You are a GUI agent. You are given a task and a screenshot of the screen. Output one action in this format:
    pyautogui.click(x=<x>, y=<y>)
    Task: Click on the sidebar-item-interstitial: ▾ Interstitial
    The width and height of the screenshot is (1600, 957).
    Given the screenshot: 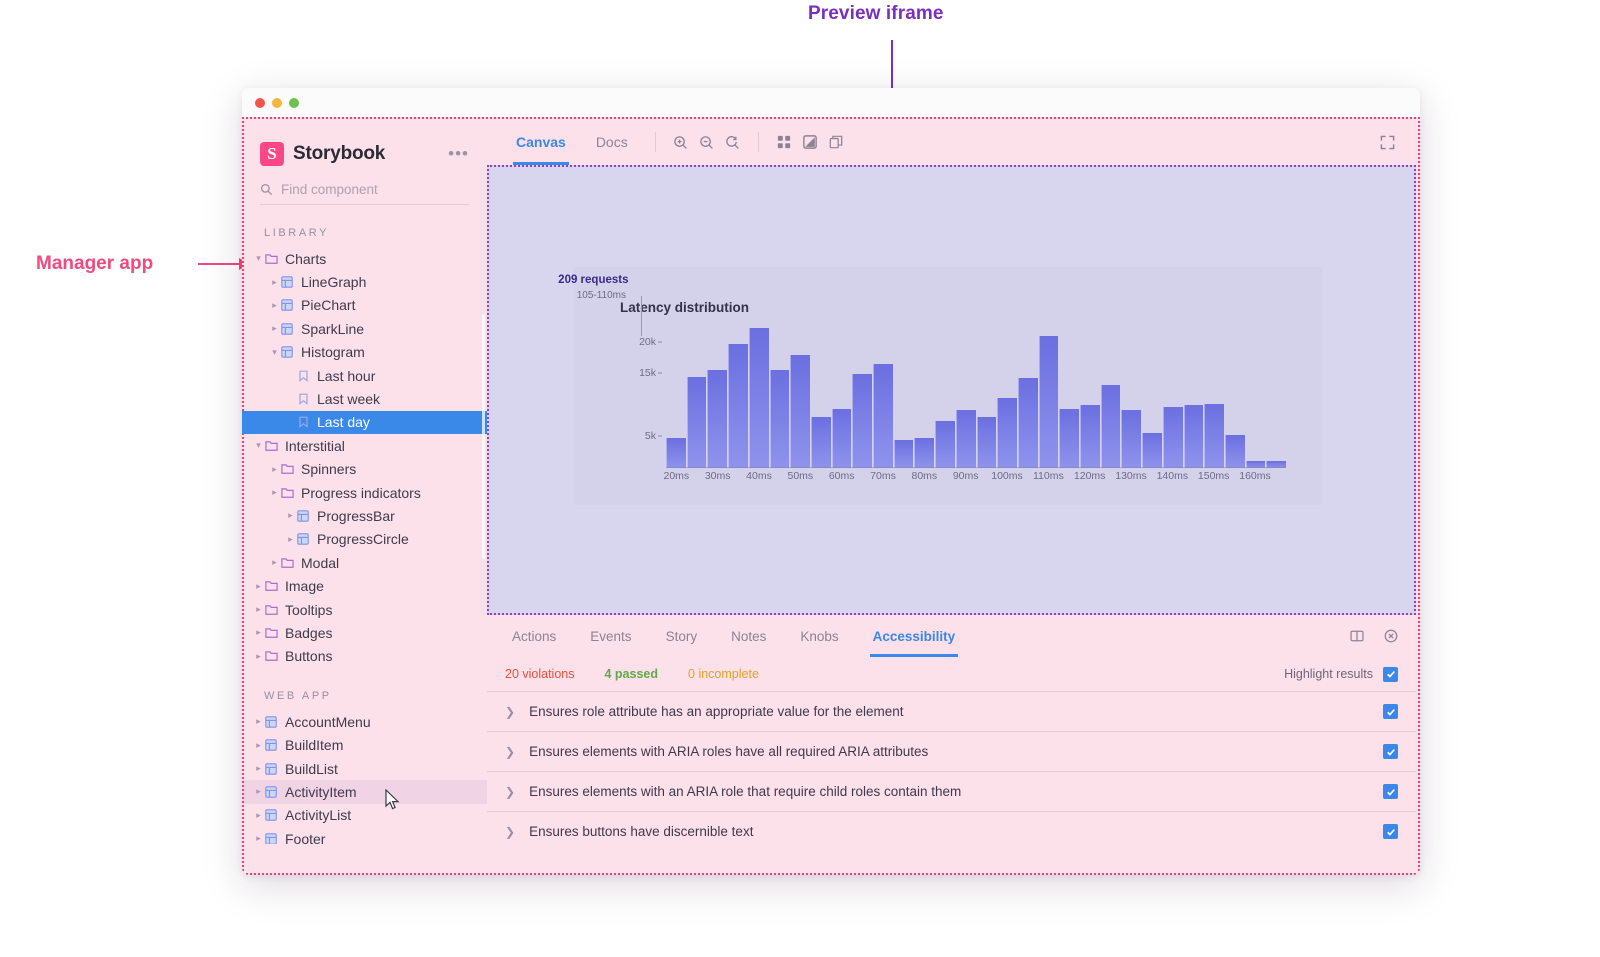 What is the action you would take?
    pyautogui.click(x=364, y=445)
    